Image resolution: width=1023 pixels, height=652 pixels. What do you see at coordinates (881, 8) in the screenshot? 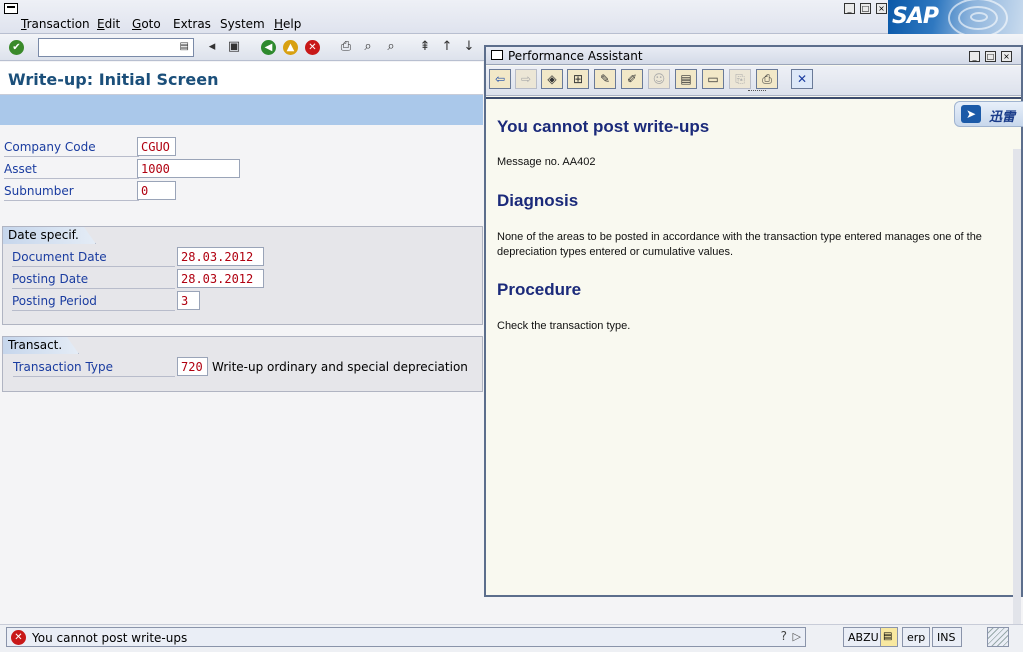
I see `close-icon: ×` at bounding box center [881, 8].